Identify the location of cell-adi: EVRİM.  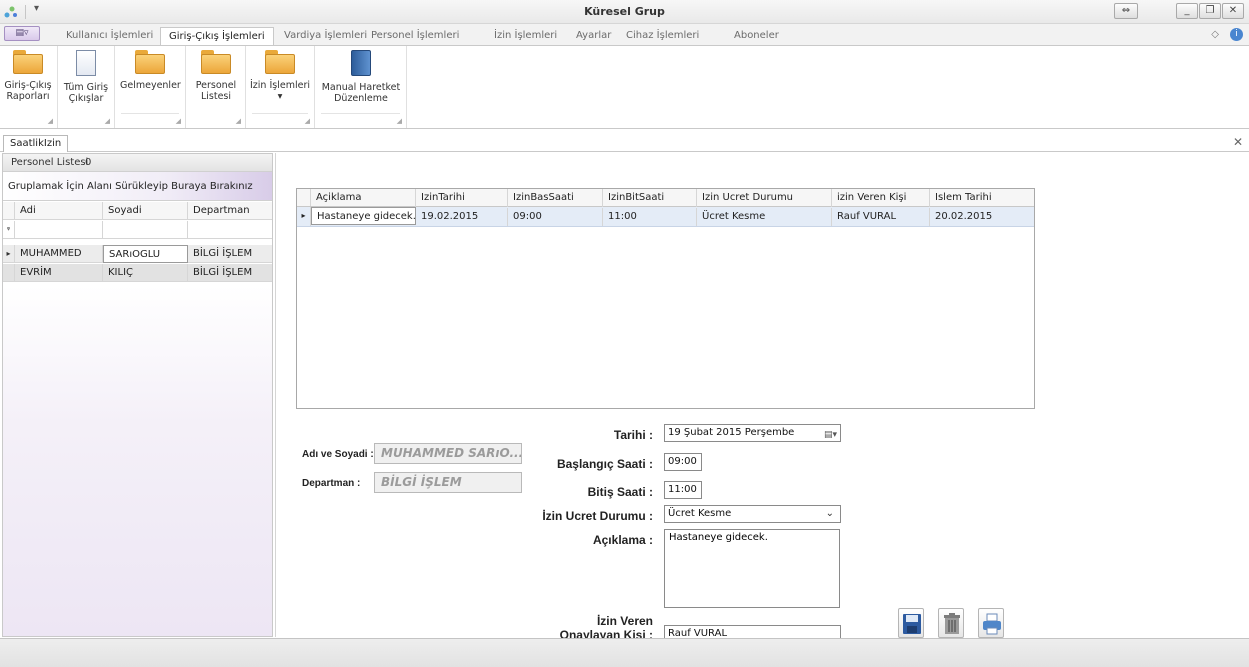
(59, 273).